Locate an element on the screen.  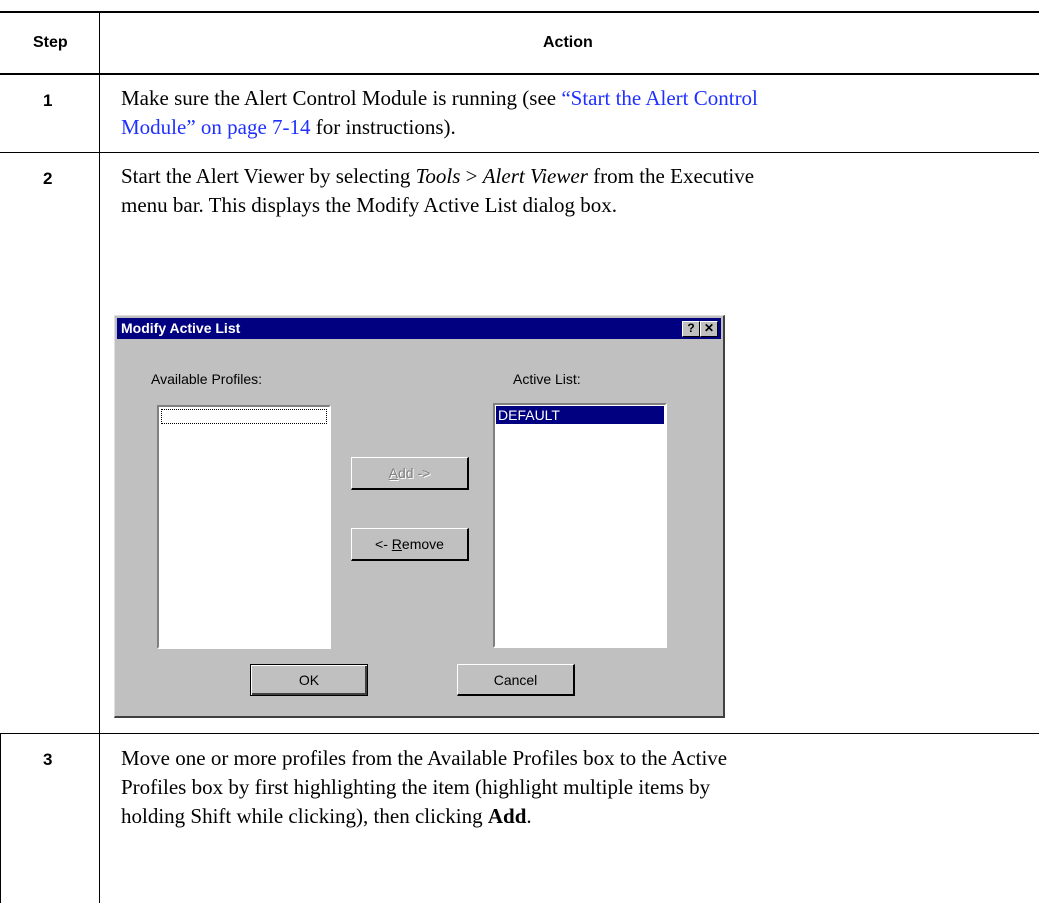
add-label: dd -> is located at coordinates (414, 473).